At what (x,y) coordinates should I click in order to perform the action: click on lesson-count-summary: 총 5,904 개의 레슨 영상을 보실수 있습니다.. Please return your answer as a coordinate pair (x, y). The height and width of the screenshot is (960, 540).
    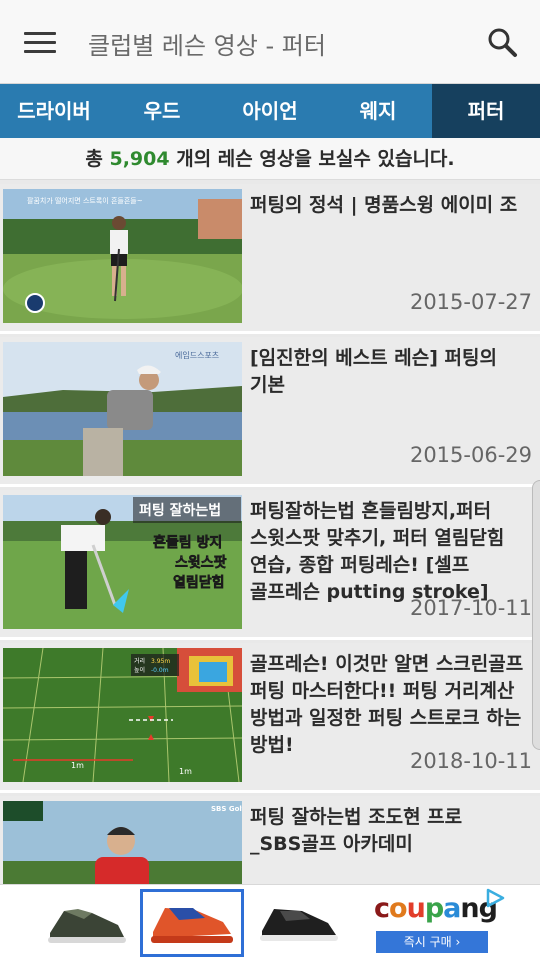
    Looking at the image, I should click on (270, 159).